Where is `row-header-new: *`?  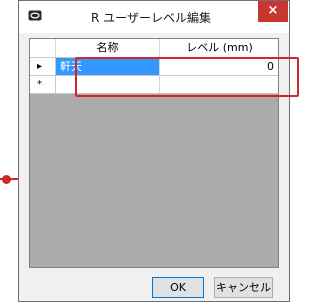 row-header-new: * is located at coordinates (43, 85).